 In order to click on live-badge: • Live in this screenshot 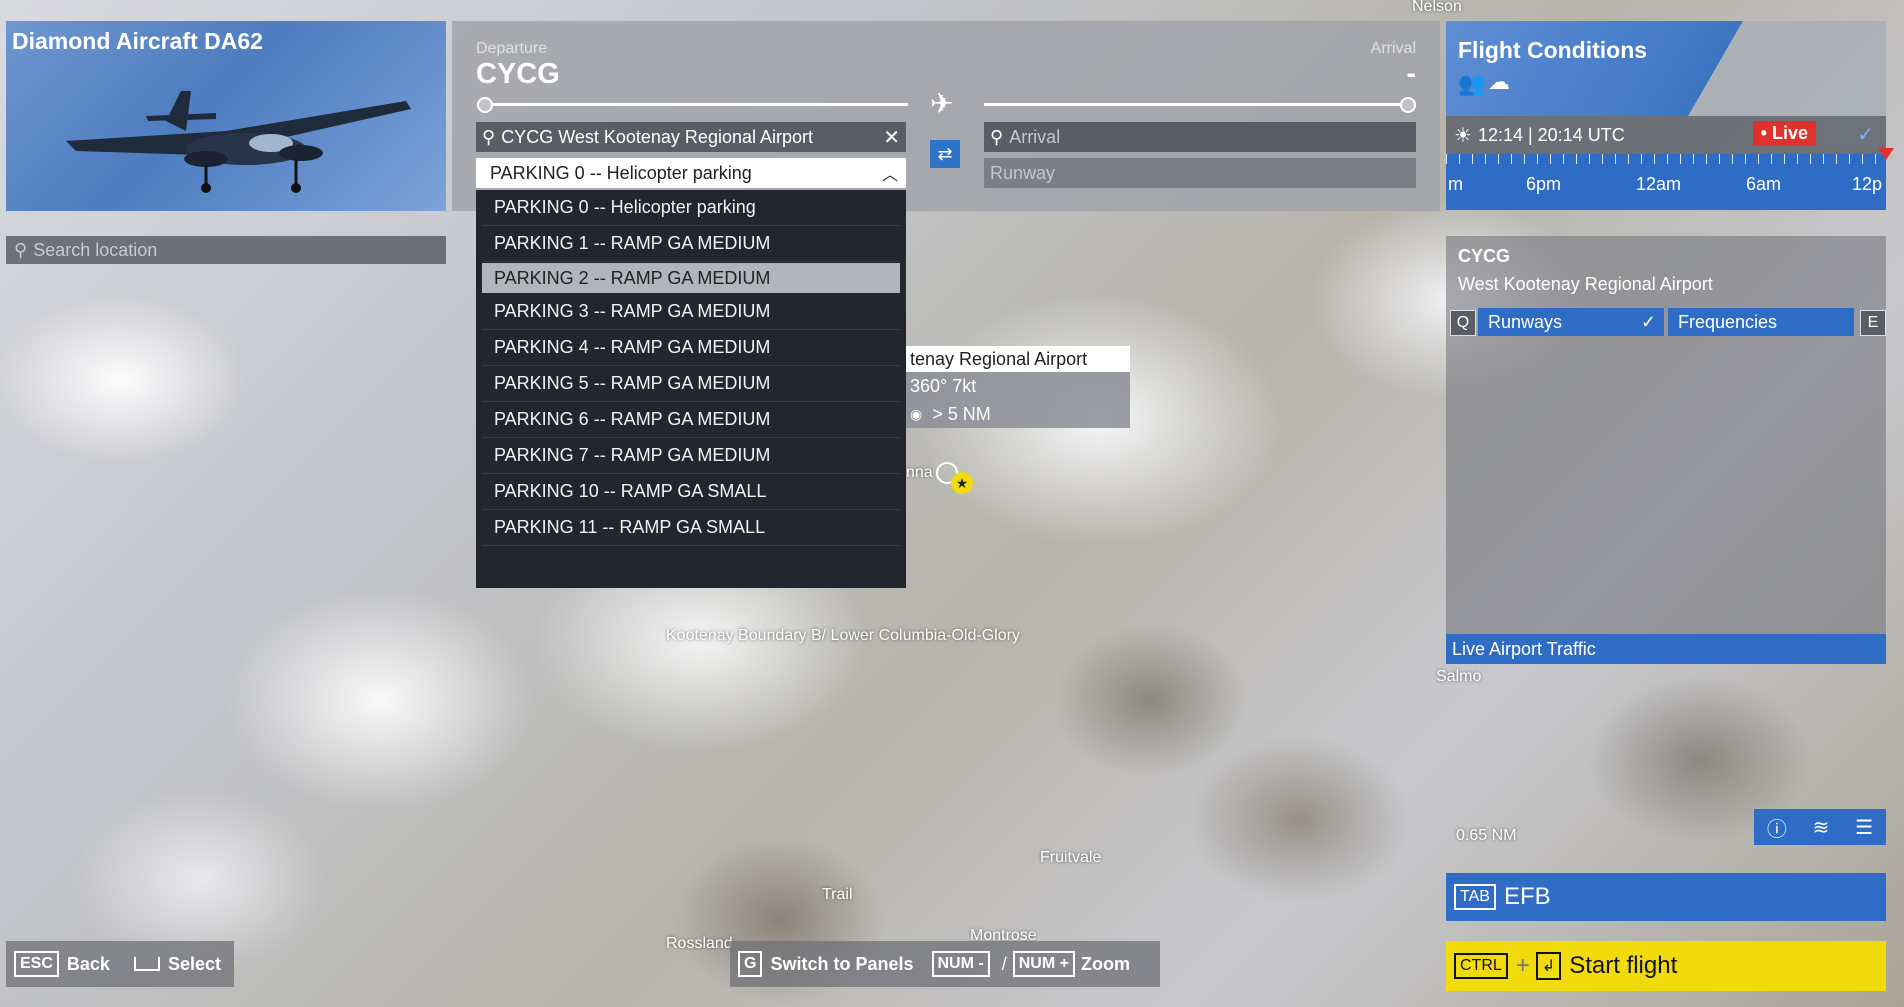, I will do `click(1784, 133)`.